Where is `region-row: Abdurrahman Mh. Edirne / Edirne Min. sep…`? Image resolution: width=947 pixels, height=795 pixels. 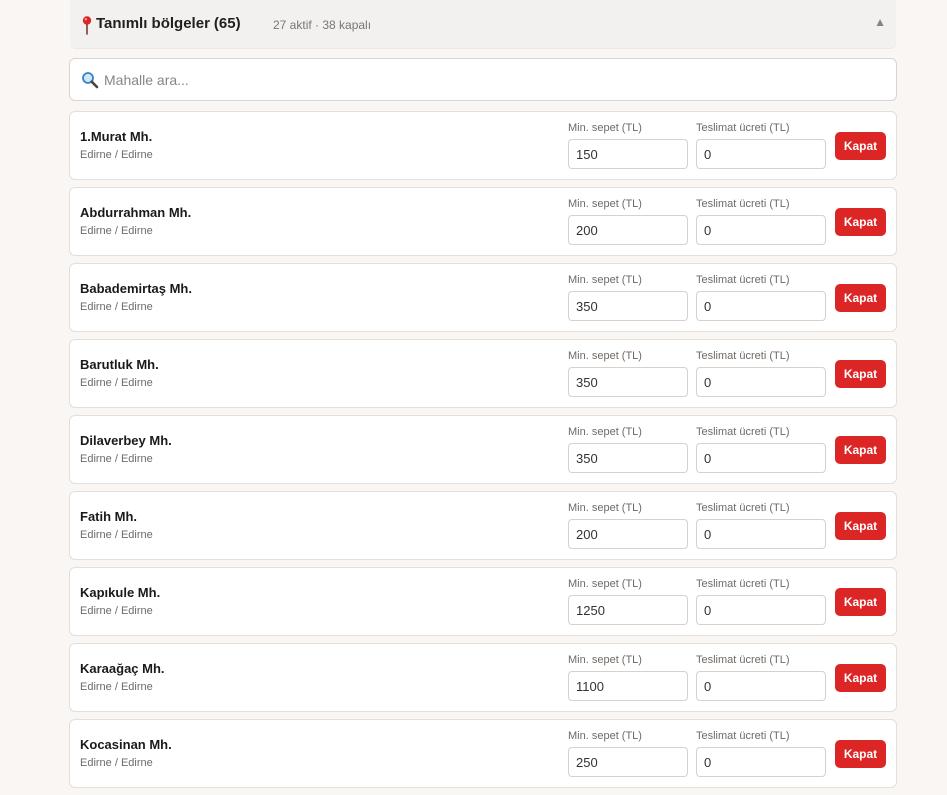 region-row: Abdurrahman Mh. Edirne / Edirne Min. sep… is located at coordinates (483, 221).